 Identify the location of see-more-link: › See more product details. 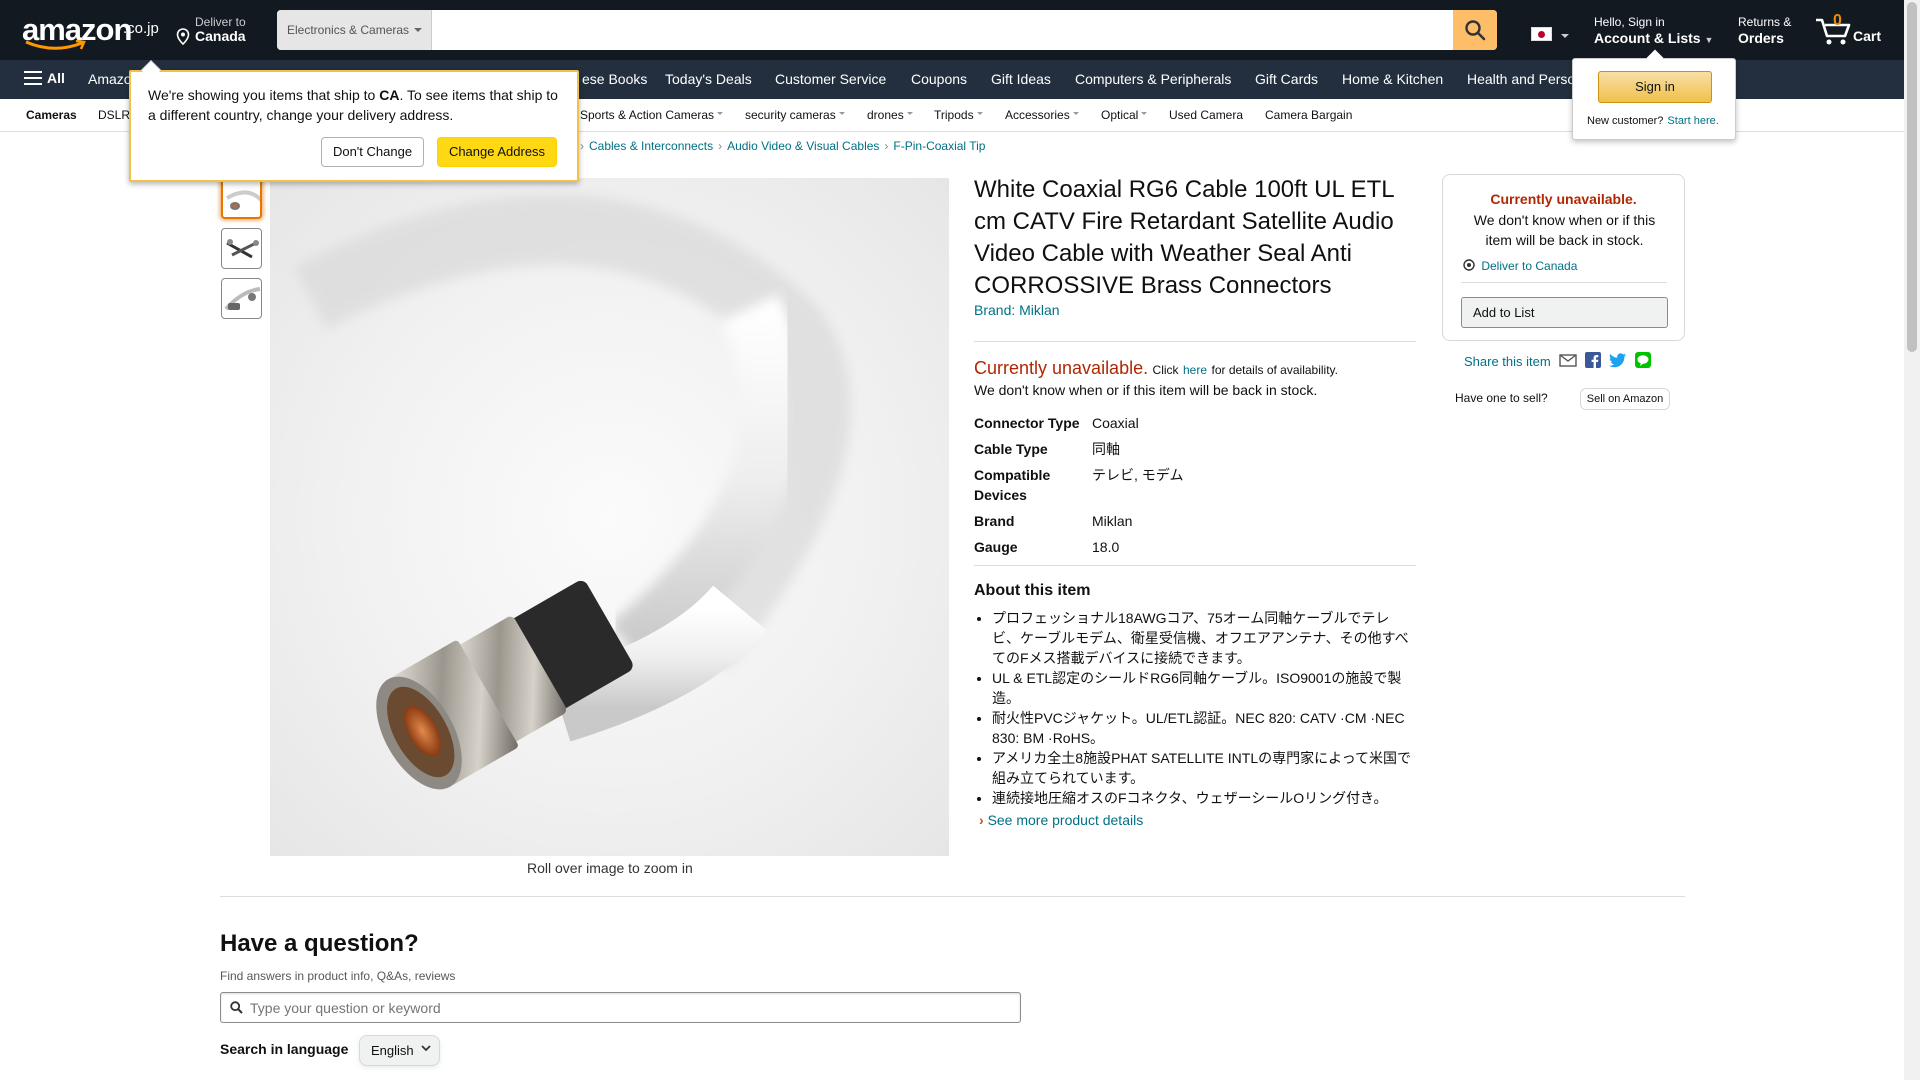
(1061, 820).